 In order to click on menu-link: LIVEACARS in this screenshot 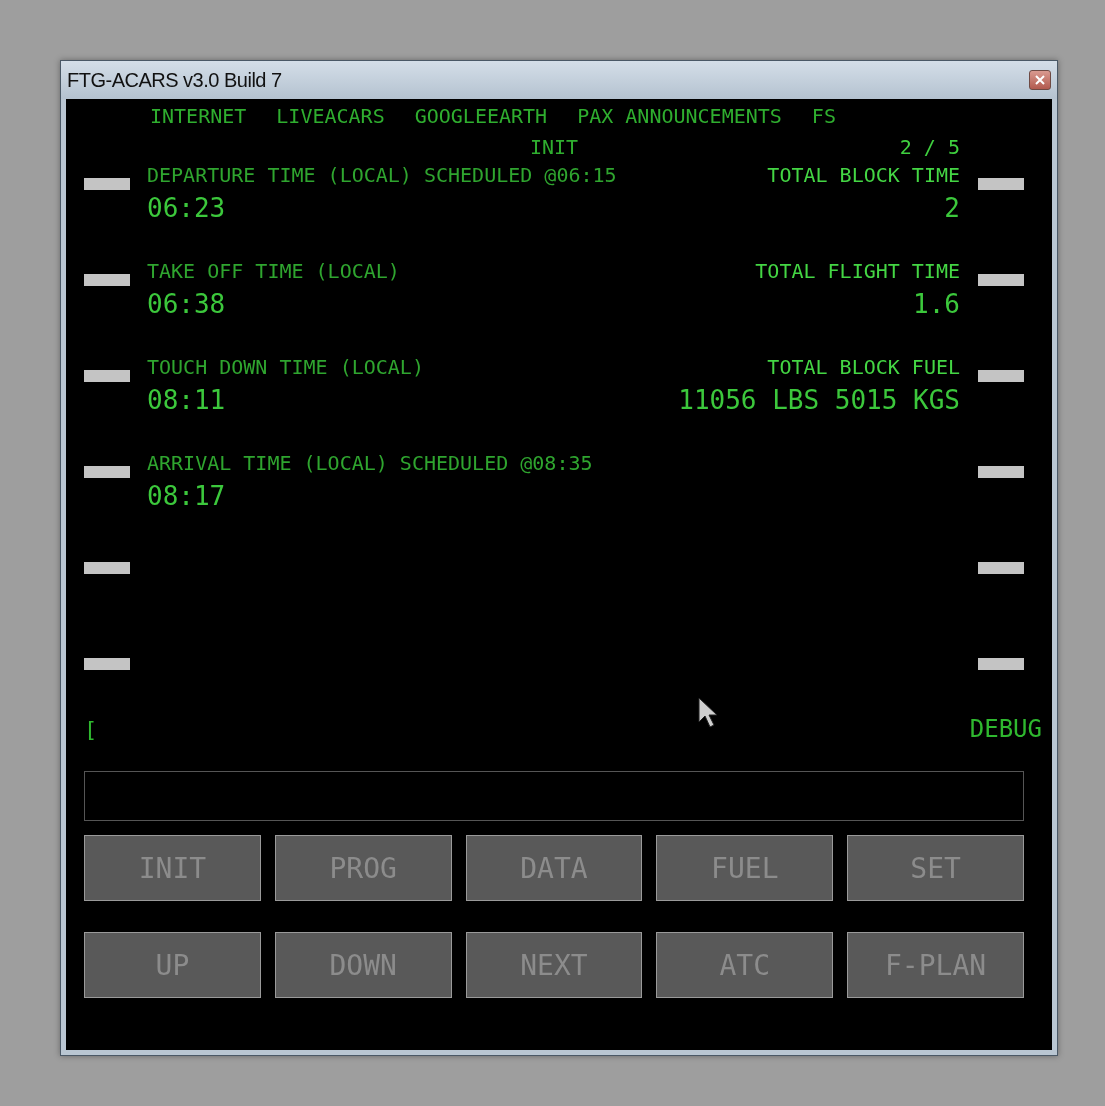, I will do `click(330, 116)`.